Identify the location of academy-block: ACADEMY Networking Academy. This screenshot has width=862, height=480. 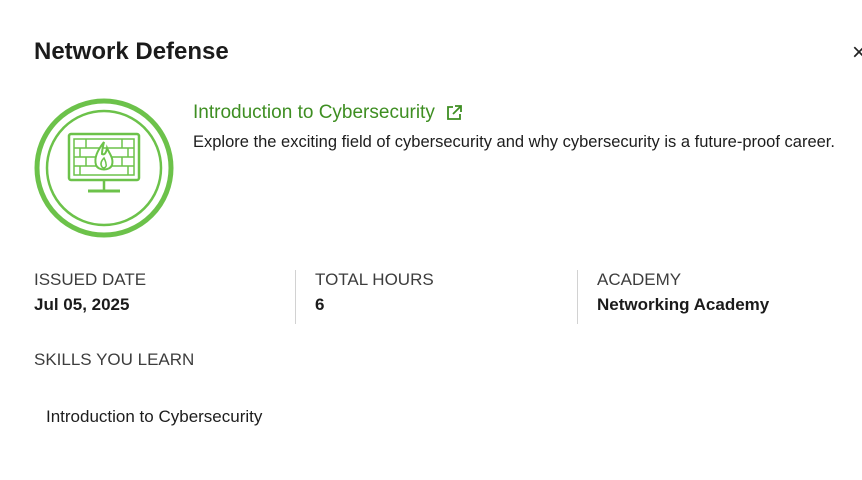
(683, 296).